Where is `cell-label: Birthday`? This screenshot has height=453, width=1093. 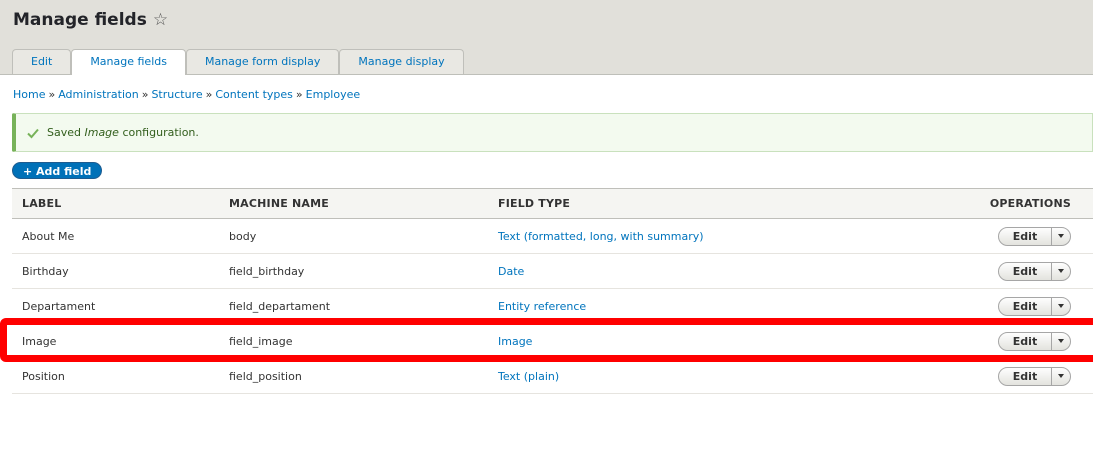
cell-label: Birthday is located at coordinates (115, 271).